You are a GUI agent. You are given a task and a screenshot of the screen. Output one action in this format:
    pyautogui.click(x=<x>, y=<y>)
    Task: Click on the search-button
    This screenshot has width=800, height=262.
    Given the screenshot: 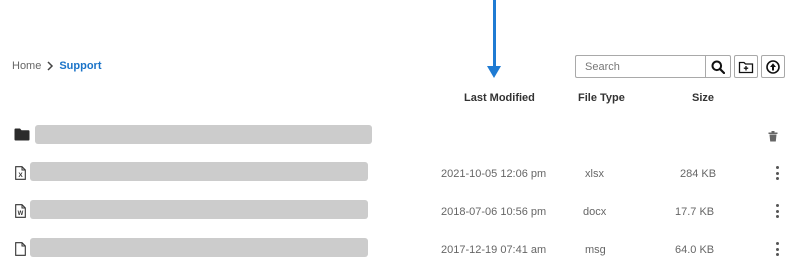 What is the action you would take?
    pyautogui.click(x=718, y=66)
    